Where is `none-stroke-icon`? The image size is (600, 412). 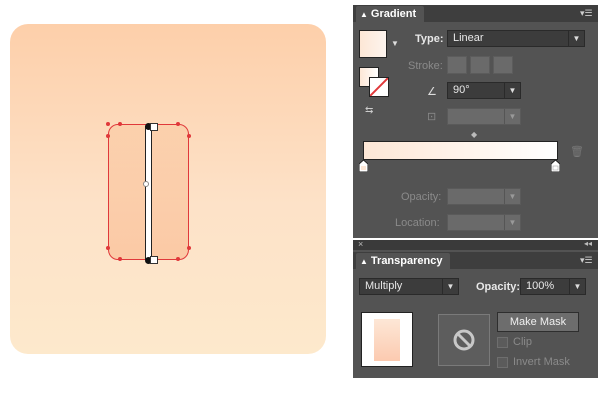
none-stroke-icon is located at coordinates (379, 87).